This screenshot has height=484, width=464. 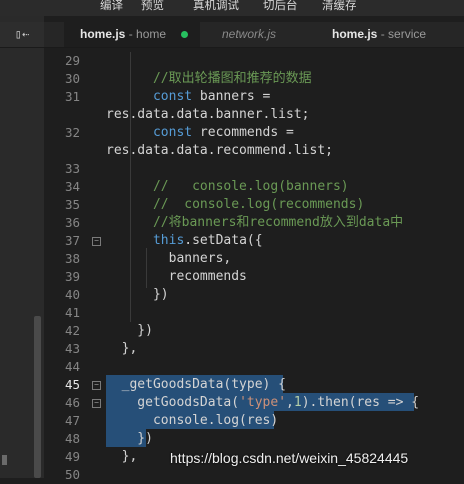 I want to click on line-number-text: 37, so click(x=72, y=240).